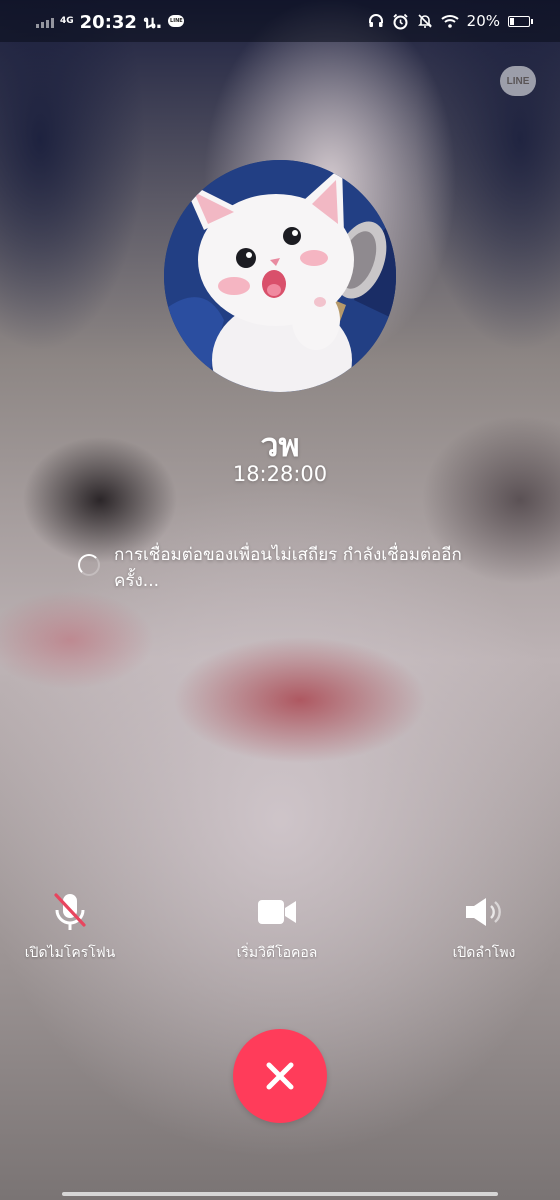 This screenshot has width=560, height=1200. I want to click on microphone-button: เปิดไมโครโฟน, so click(70, 928).